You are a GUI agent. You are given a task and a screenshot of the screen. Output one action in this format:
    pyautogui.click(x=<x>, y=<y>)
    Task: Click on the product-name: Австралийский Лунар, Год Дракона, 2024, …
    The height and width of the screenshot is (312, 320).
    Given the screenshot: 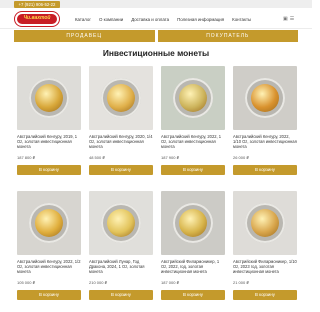 What is the action you would take?
    pyautogui.click(x=121, y=267)
    